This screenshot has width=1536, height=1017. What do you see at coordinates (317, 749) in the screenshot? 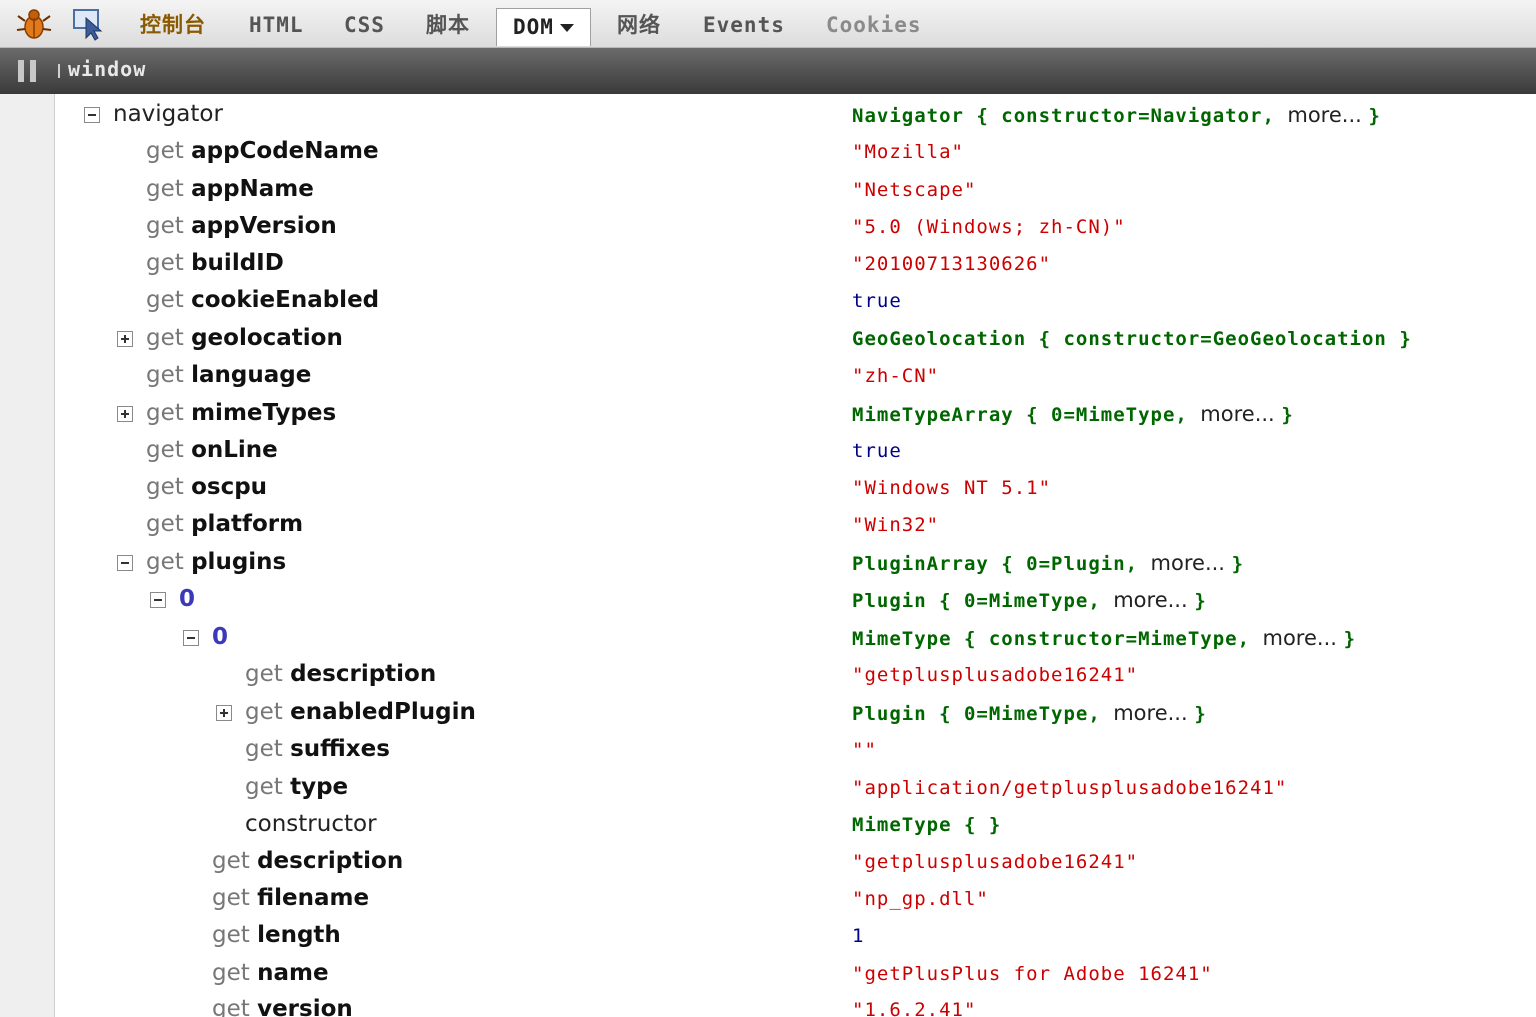
I see `property-name: get suffixes` at bounding box center [317, 749].